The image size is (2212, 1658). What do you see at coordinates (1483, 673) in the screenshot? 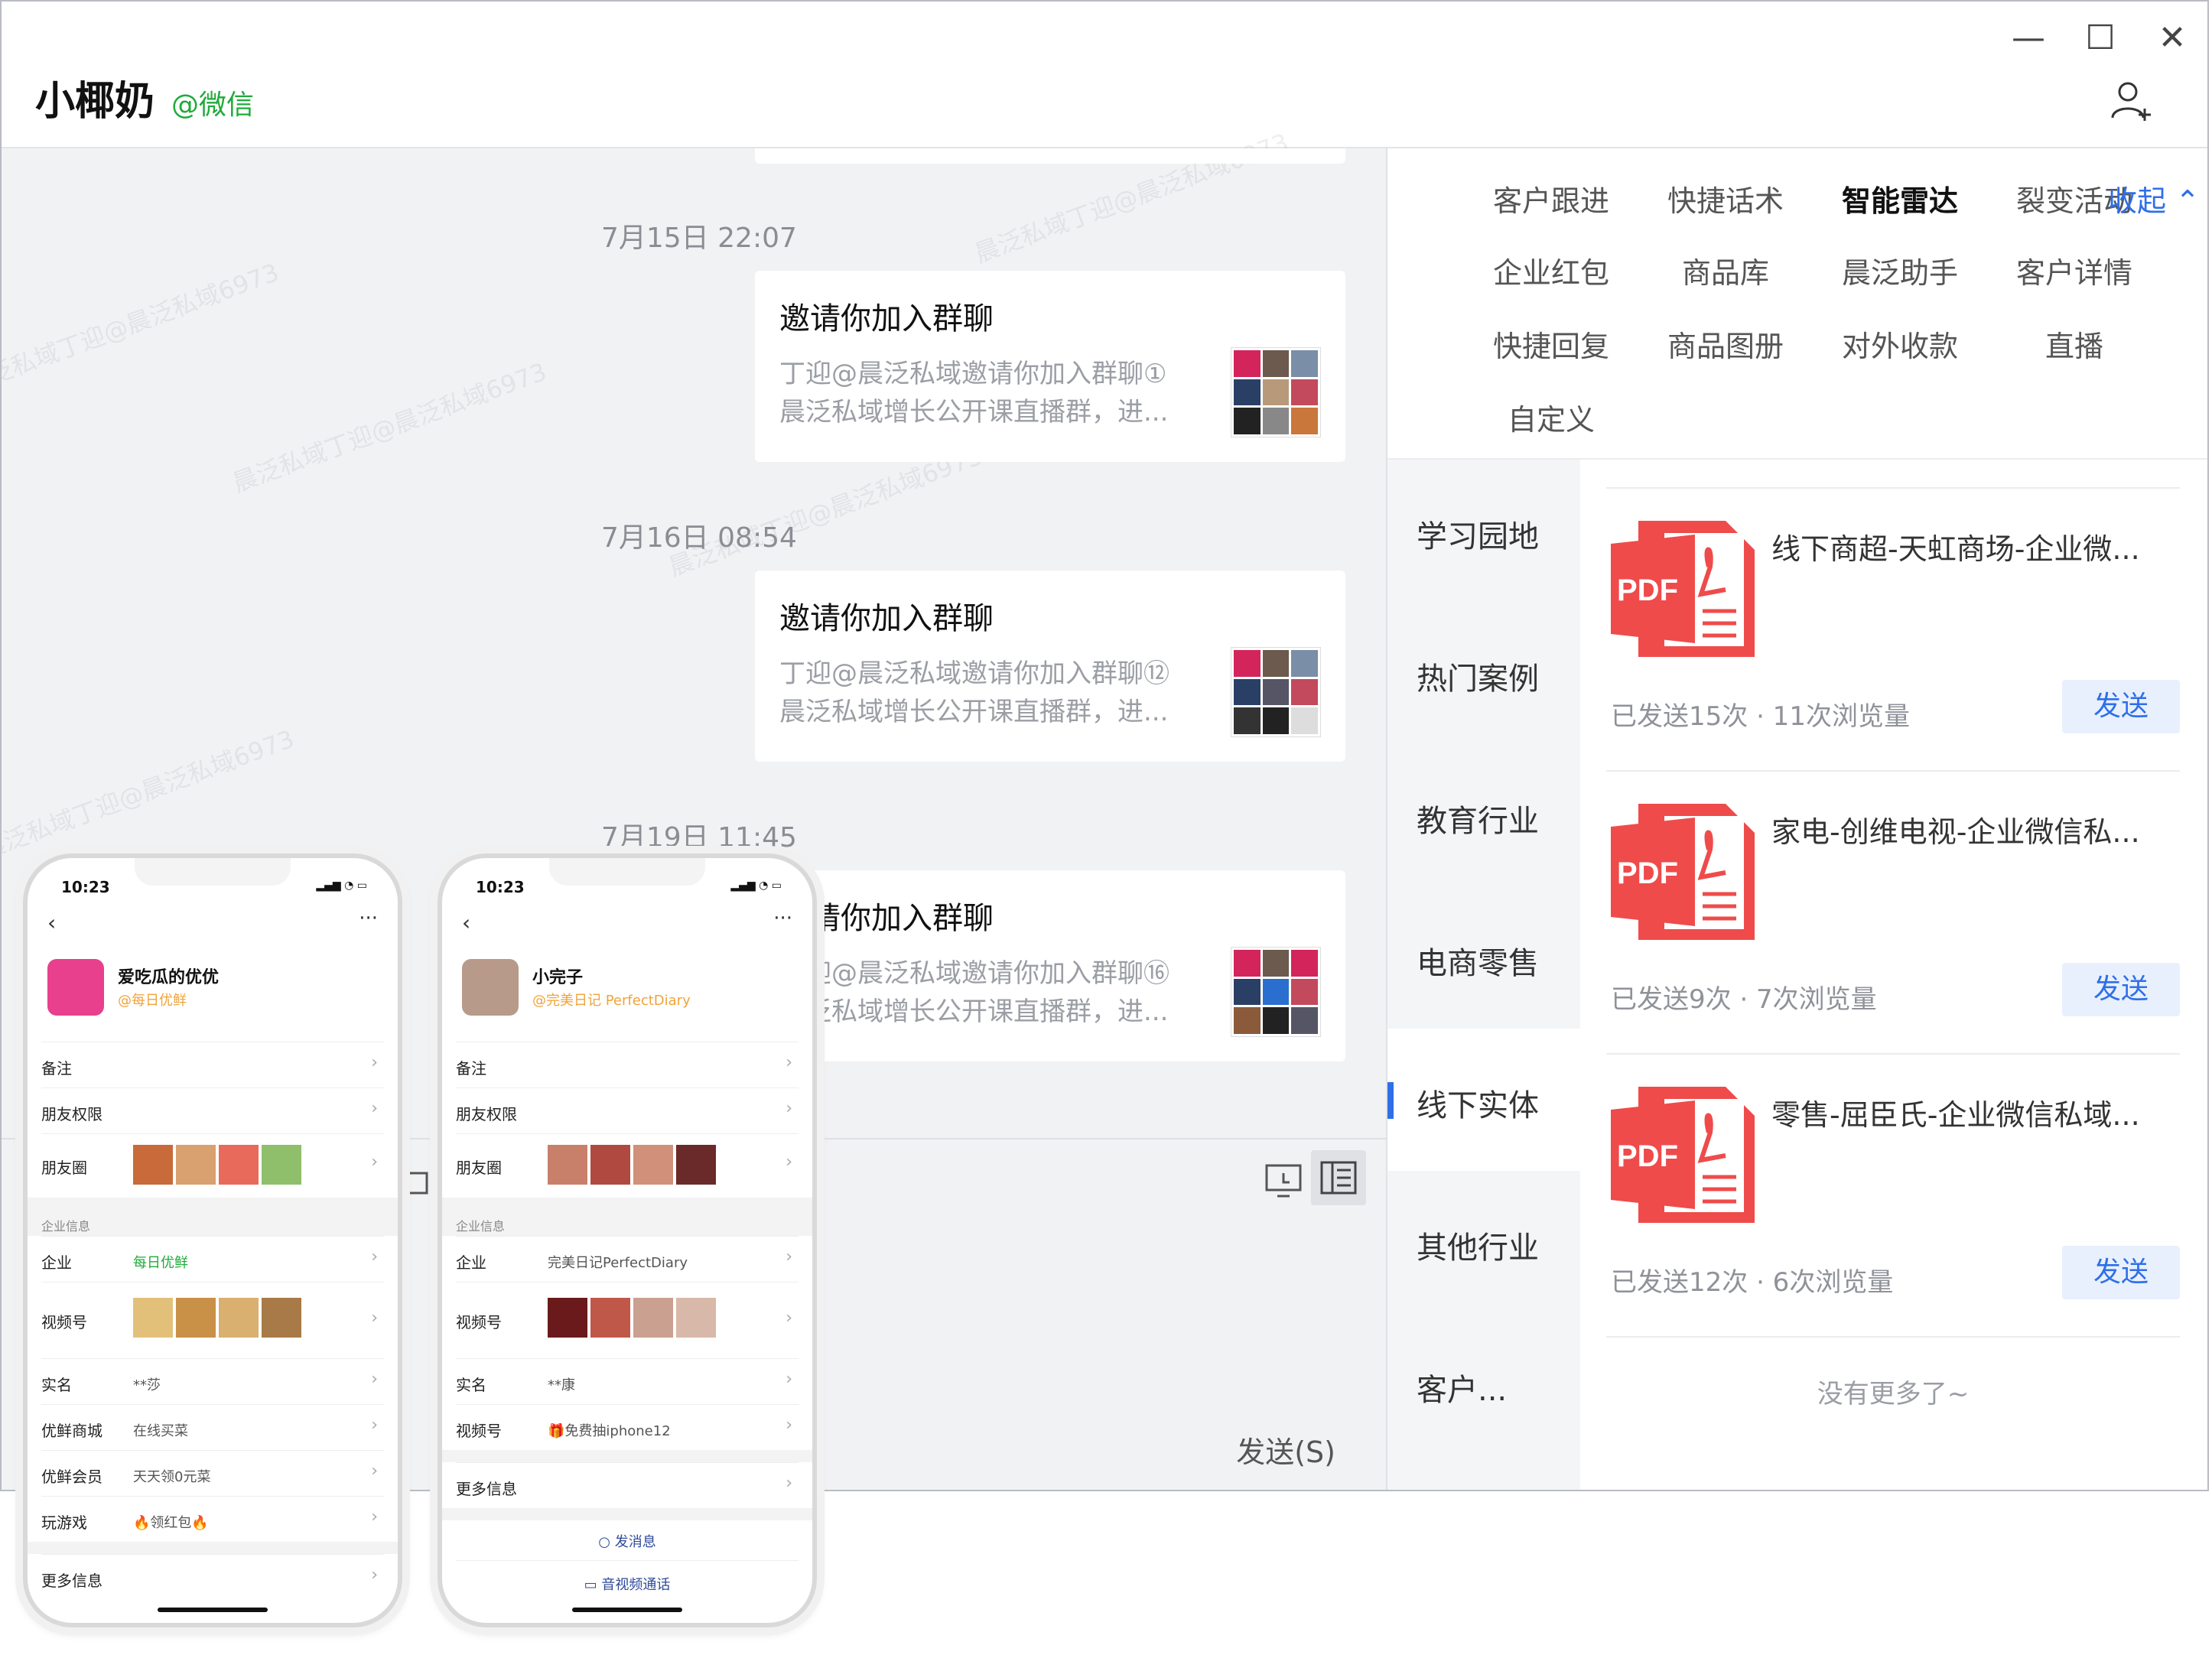
I see `category-item: 热门案例` at bounding box center [1483, 673].